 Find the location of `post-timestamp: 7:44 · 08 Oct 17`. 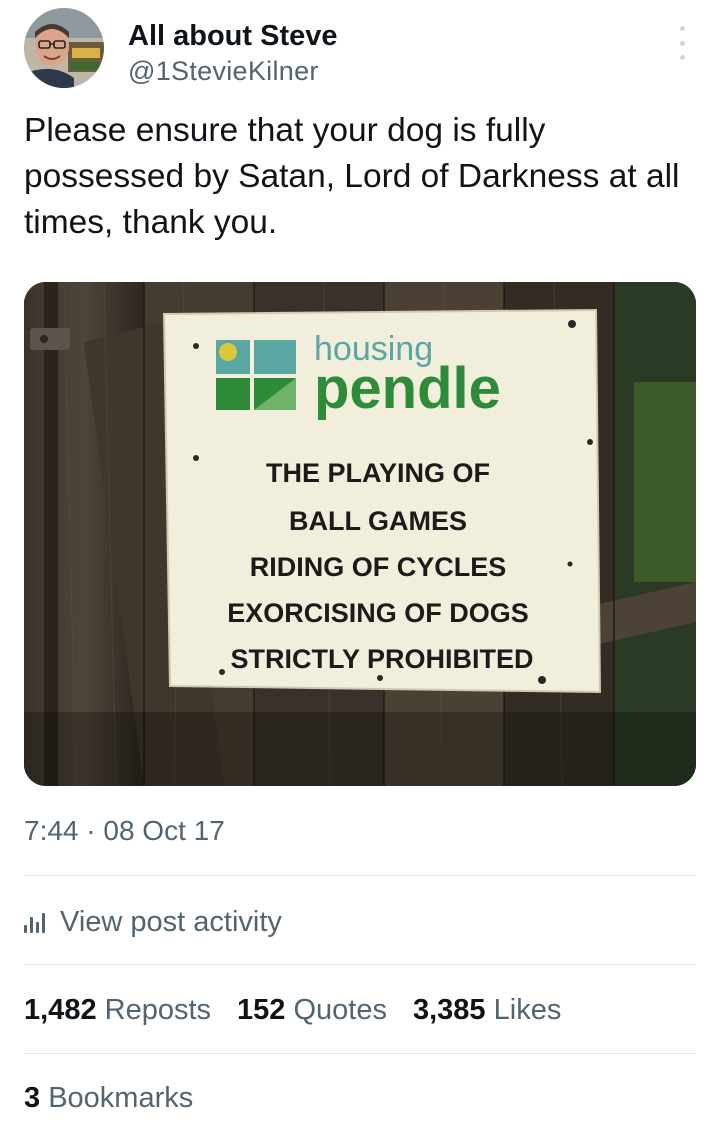

post-timestamp: 7:44 · 08 Oct 17 is located at coordinates (124, 831).